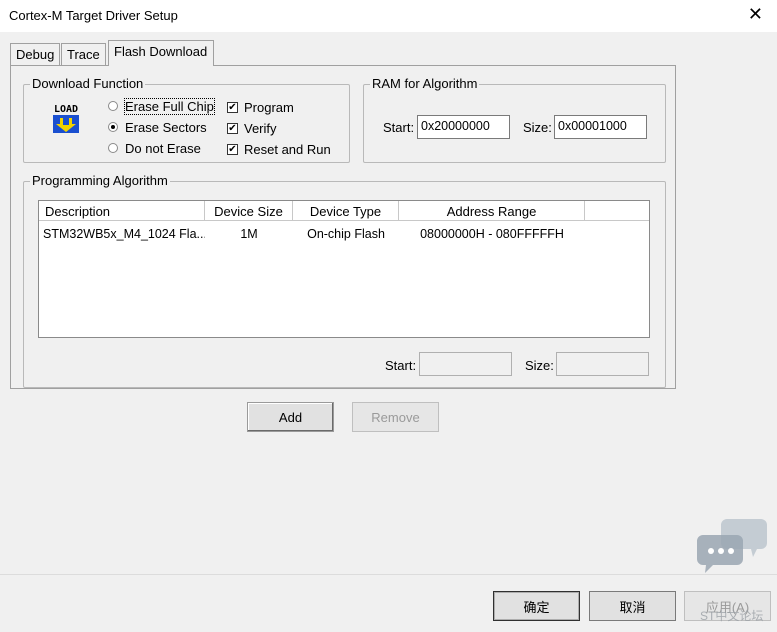  What do you see at coordinates (287, 149) in the screenshot?
I see `checkbox-reset-and-run-label: Reset and Run` at bounding box center [287, 149].